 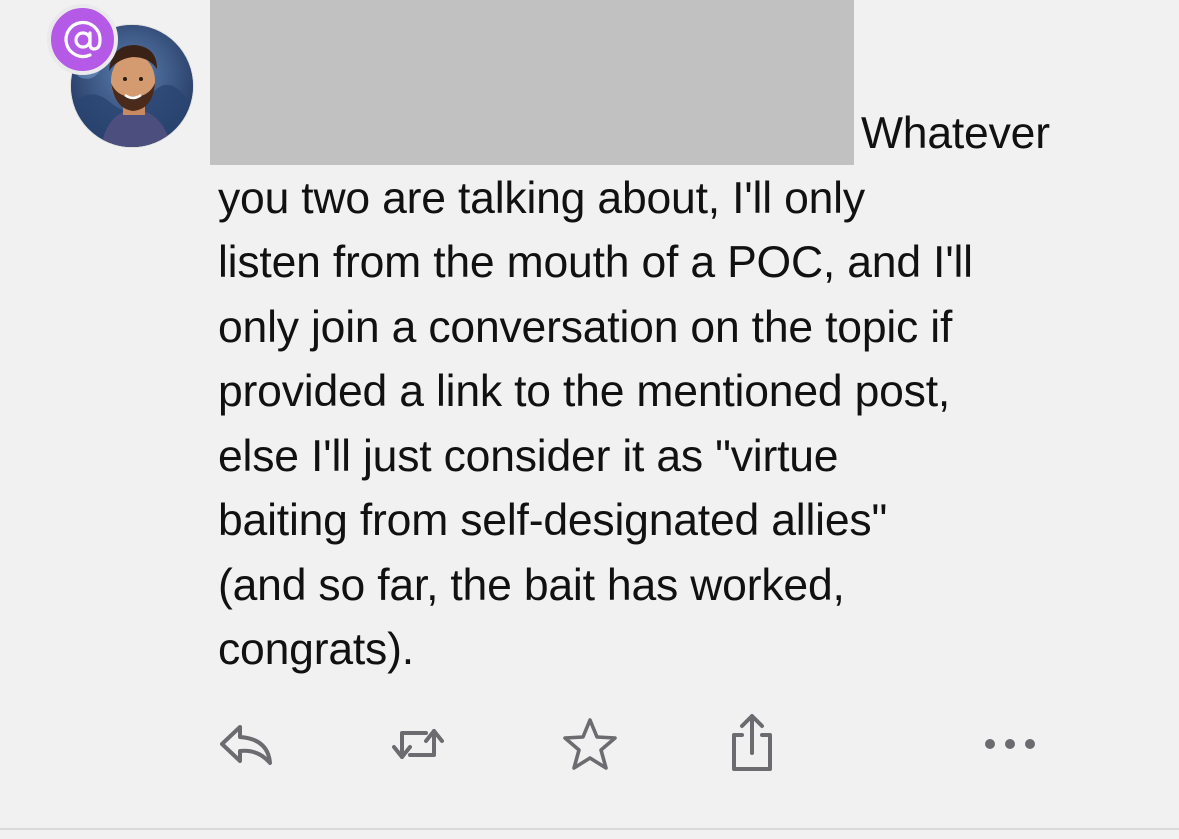 I want to click on post-line: else I'll just consider it as "virtue, so click(x=528, y=456).